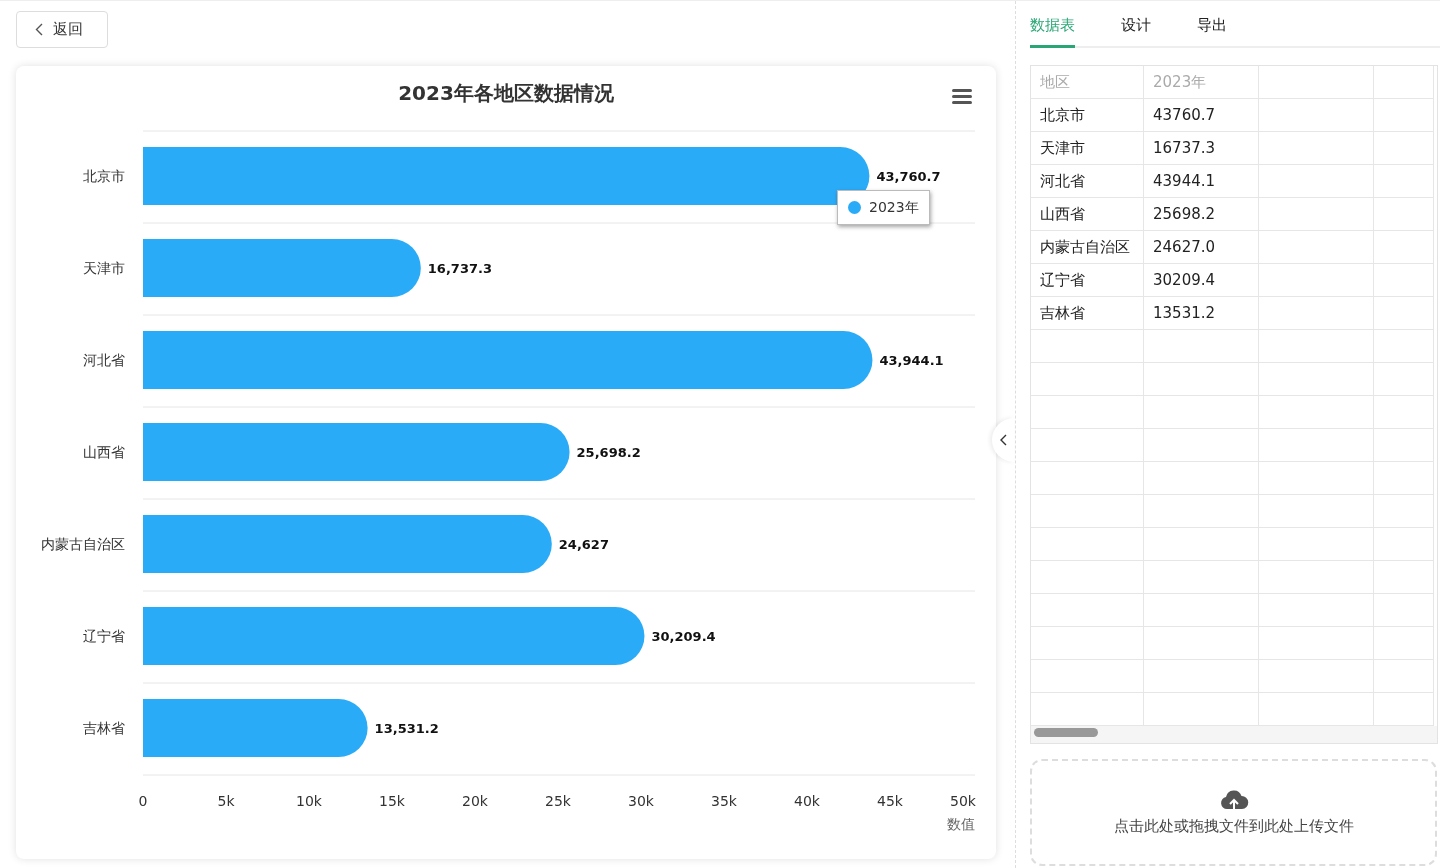 The width and height of the screenshot is (1440, 868). What do you see at coordinates (1087, 247) in the screenshot?
I see `table-cell: 内蒙古自治区` at bounding box center [1087, 247].